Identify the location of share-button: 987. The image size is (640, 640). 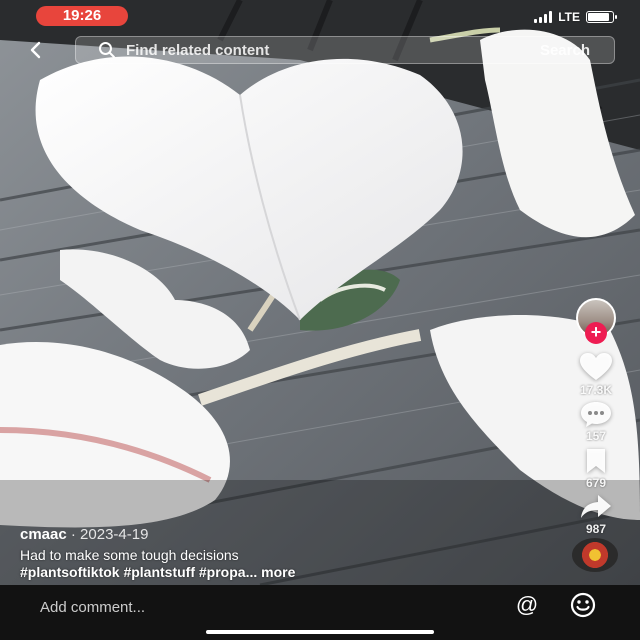
(596, 514).